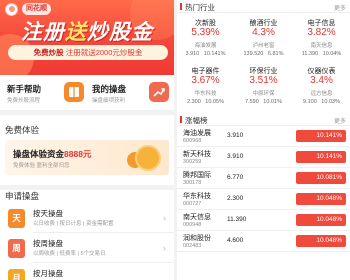 This screenshot has width=350, height=280. What do you see at coordinates (48, 243) in the screenshot?
I see `apply-item-title: 按周操盘` at bounding box center [48, 243].